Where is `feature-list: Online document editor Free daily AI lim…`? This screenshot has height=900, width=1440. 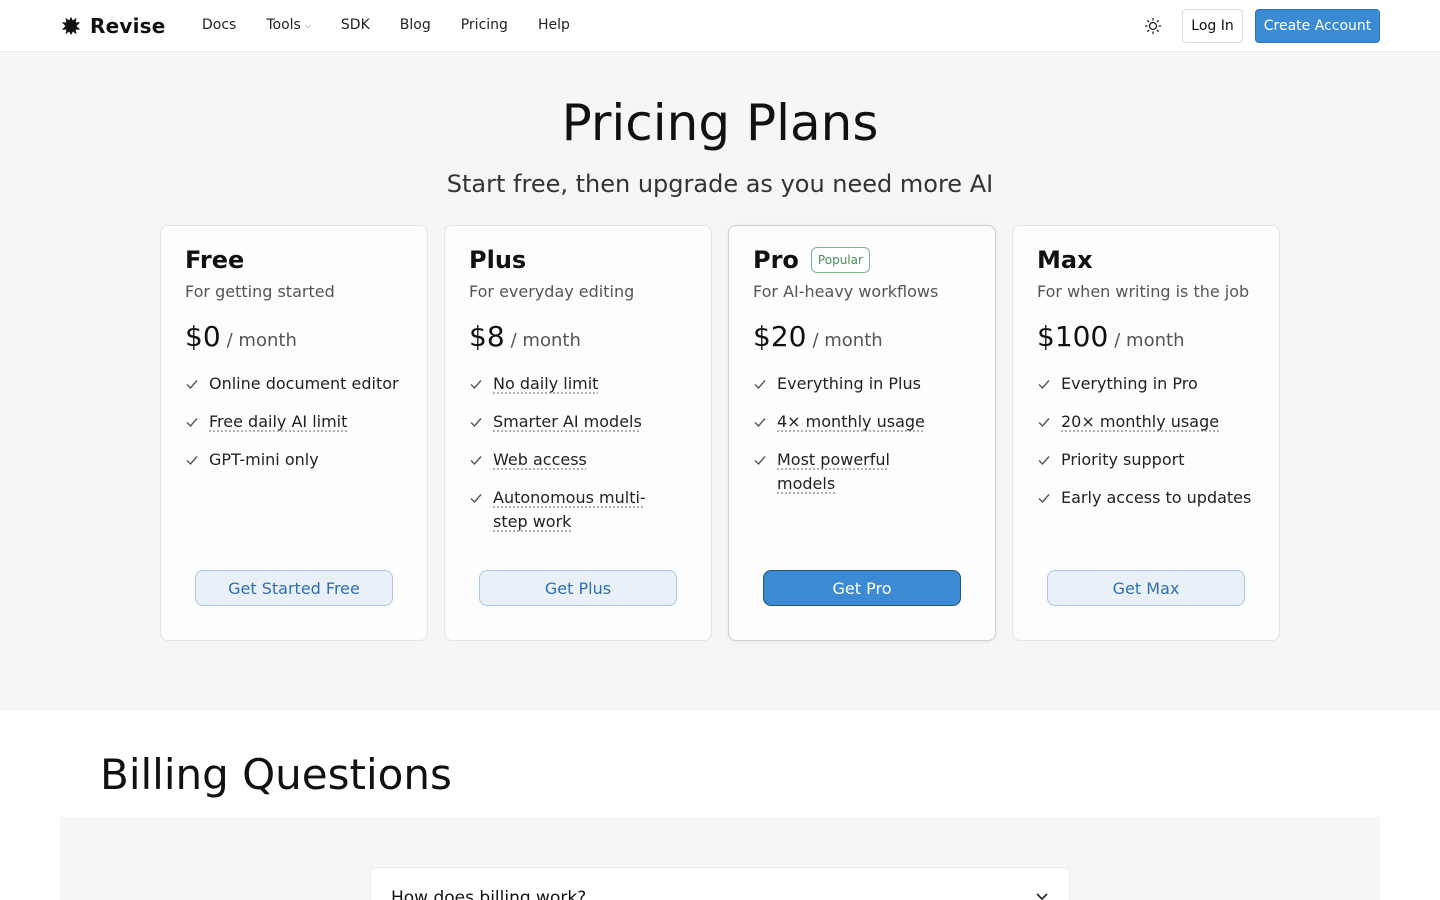 feature-list: Online document editor Free daily AI lim… is located at coordinates (300, 429).